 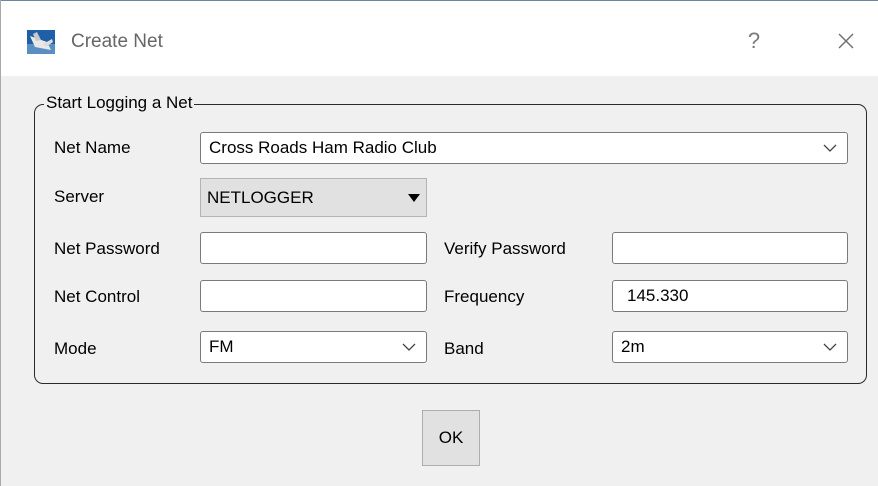 I want to click on app-icon, so click(x=41, y=42).